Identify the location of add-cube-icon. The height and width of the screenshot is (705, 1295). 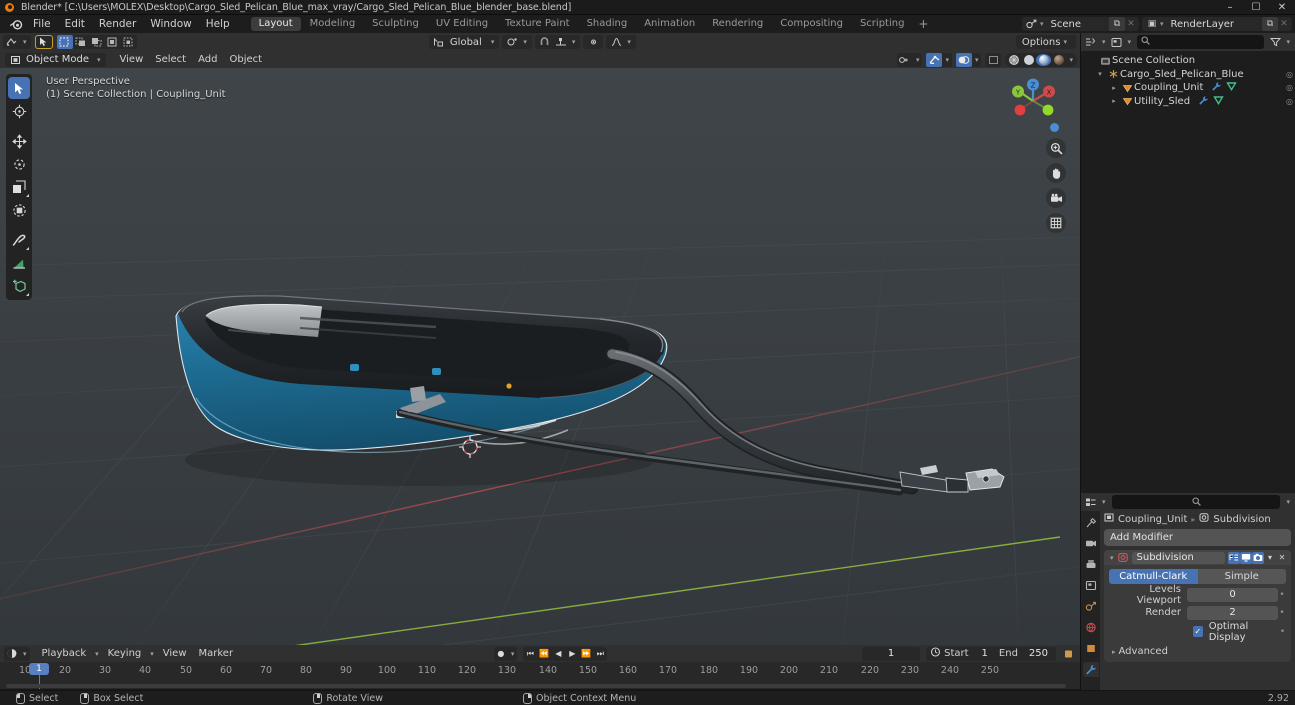
(19, 286).